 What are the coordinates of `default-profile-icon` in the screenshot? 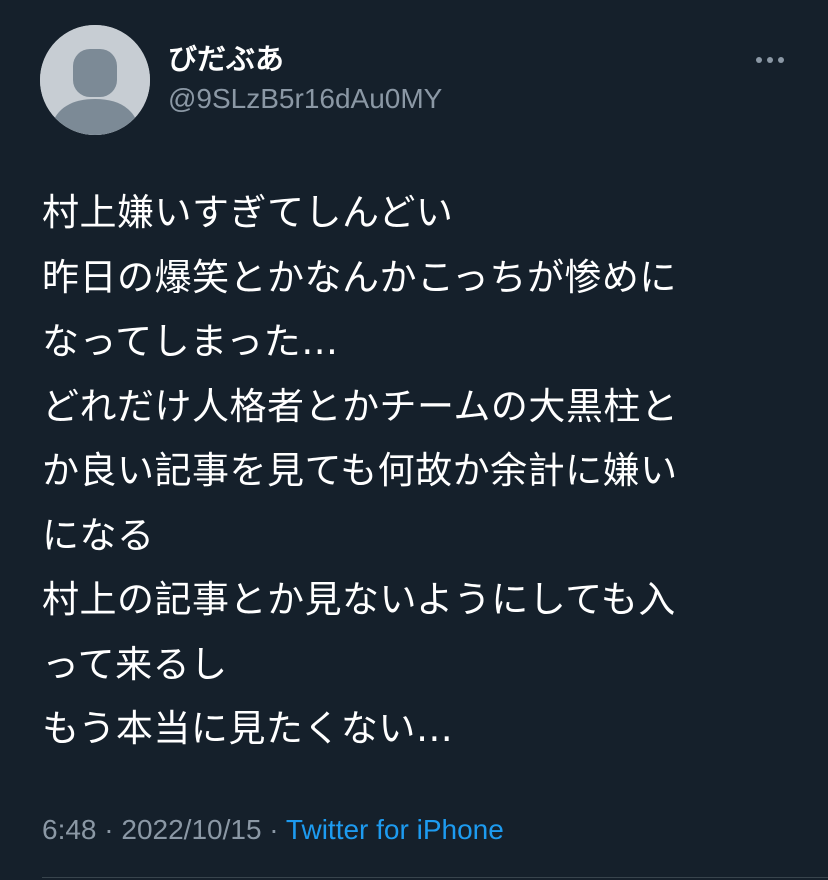 It's located at (95, 80).